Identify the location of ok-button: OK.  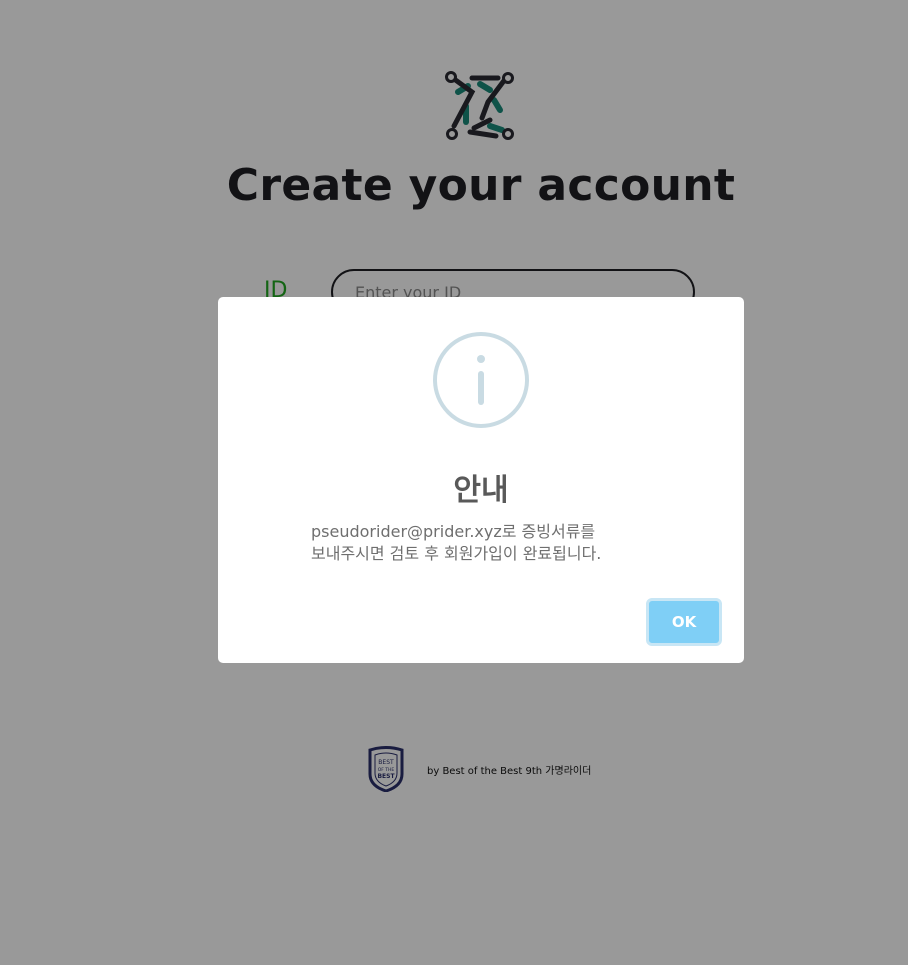
(684, 622).